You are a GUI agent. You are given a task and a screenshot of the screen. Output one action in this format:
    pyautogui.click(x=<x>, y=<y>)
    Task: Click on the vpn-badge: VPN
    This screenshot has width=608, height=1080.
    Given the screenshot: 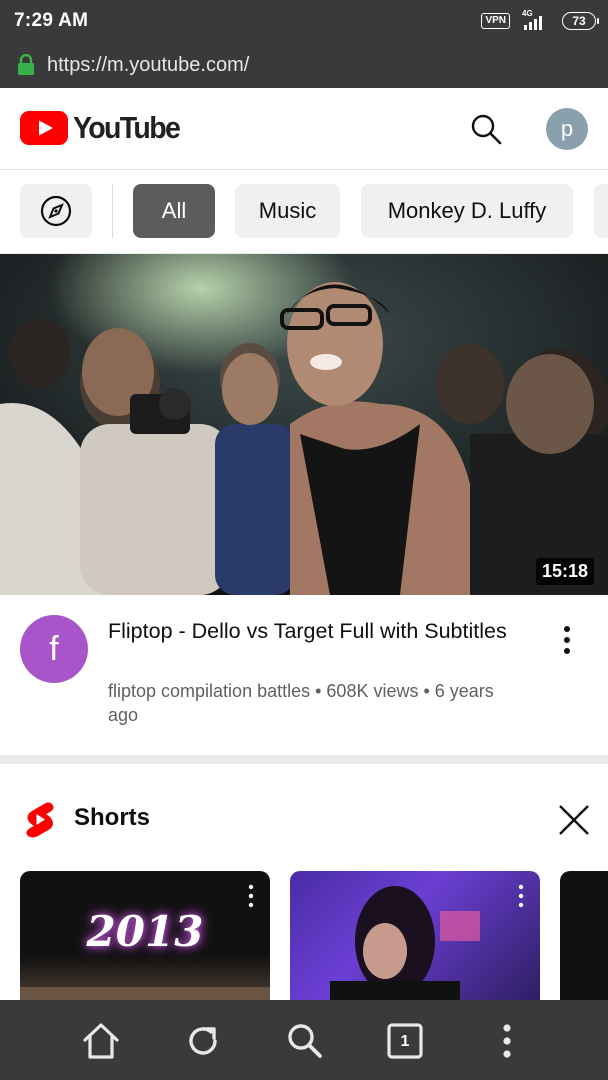 What is the action you would take?
    pyautogui.click(x=495, y=21)
    